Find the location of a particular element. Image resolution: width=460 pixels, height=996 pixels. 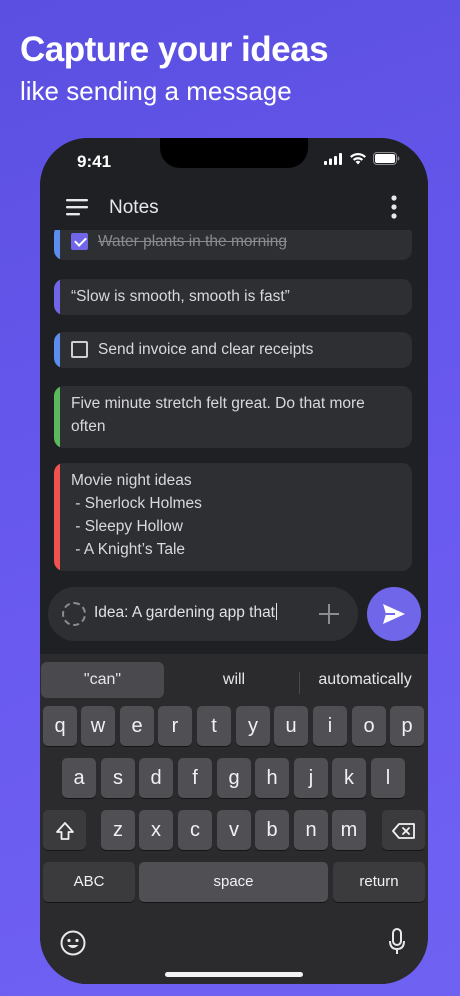

key-a: a is located at coordinates (79, 778).